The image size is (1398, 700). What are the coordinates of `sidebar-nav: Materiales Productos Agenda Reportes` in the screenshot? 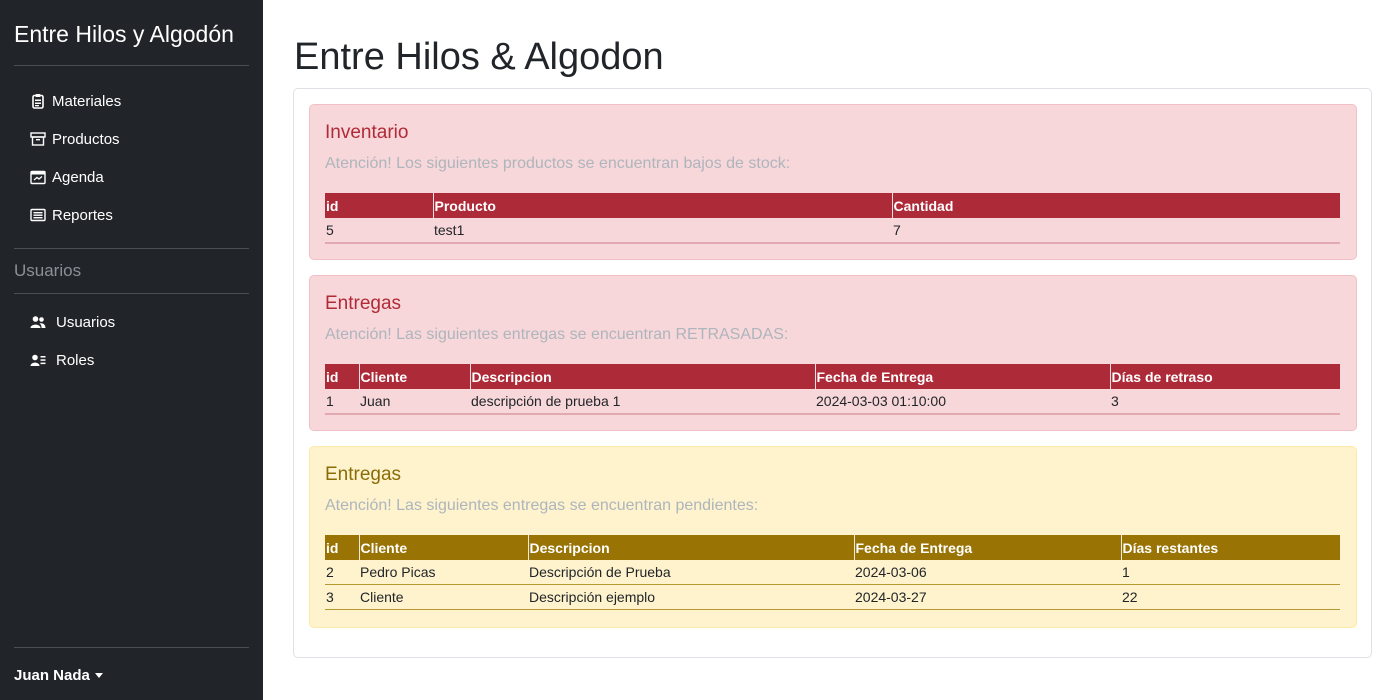 It's located at (131, 157).